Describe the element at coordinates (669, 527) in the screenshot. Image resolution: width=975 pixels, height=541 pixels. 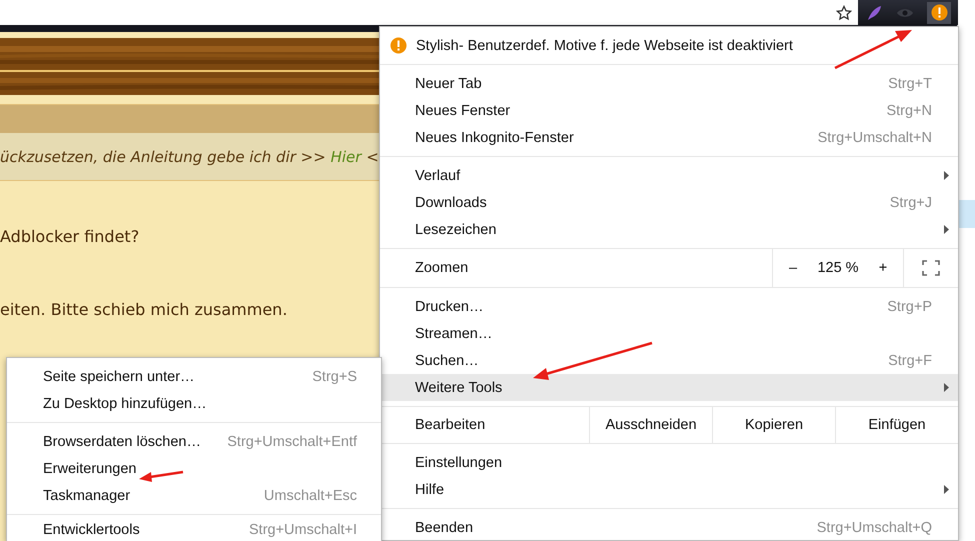
I see `menu-item: Beenden Strg+Umschalt+Q` at that location.